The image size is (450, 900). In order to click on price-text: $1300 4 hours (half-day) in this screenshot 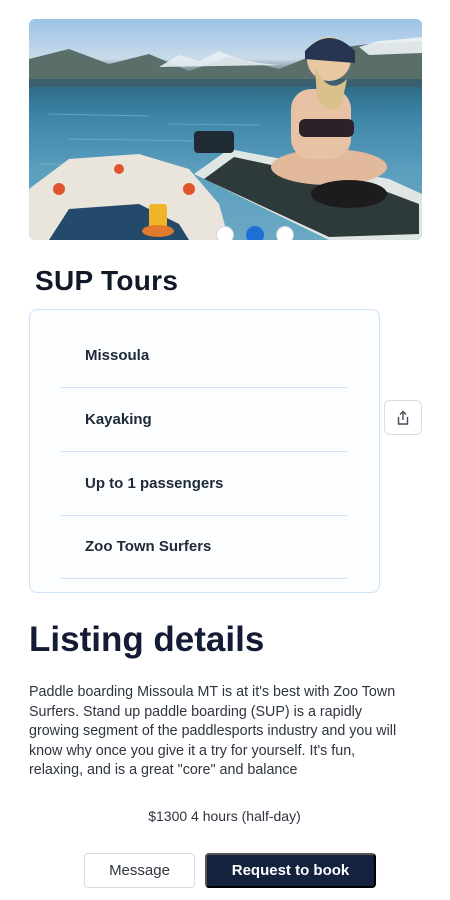, I will do `click(224, 816)`.